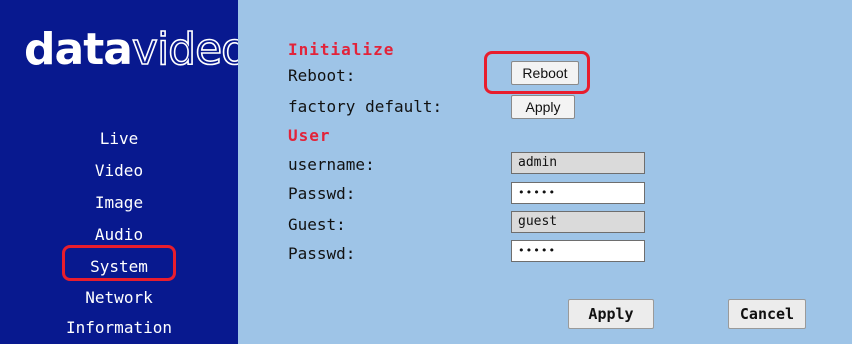 The width and height of the screenshot is (852, 344). What do you see at coordinates (322, 193) in the screenshot?
I see `passwd-label: Passwd:` at bounding box center [322, 193].